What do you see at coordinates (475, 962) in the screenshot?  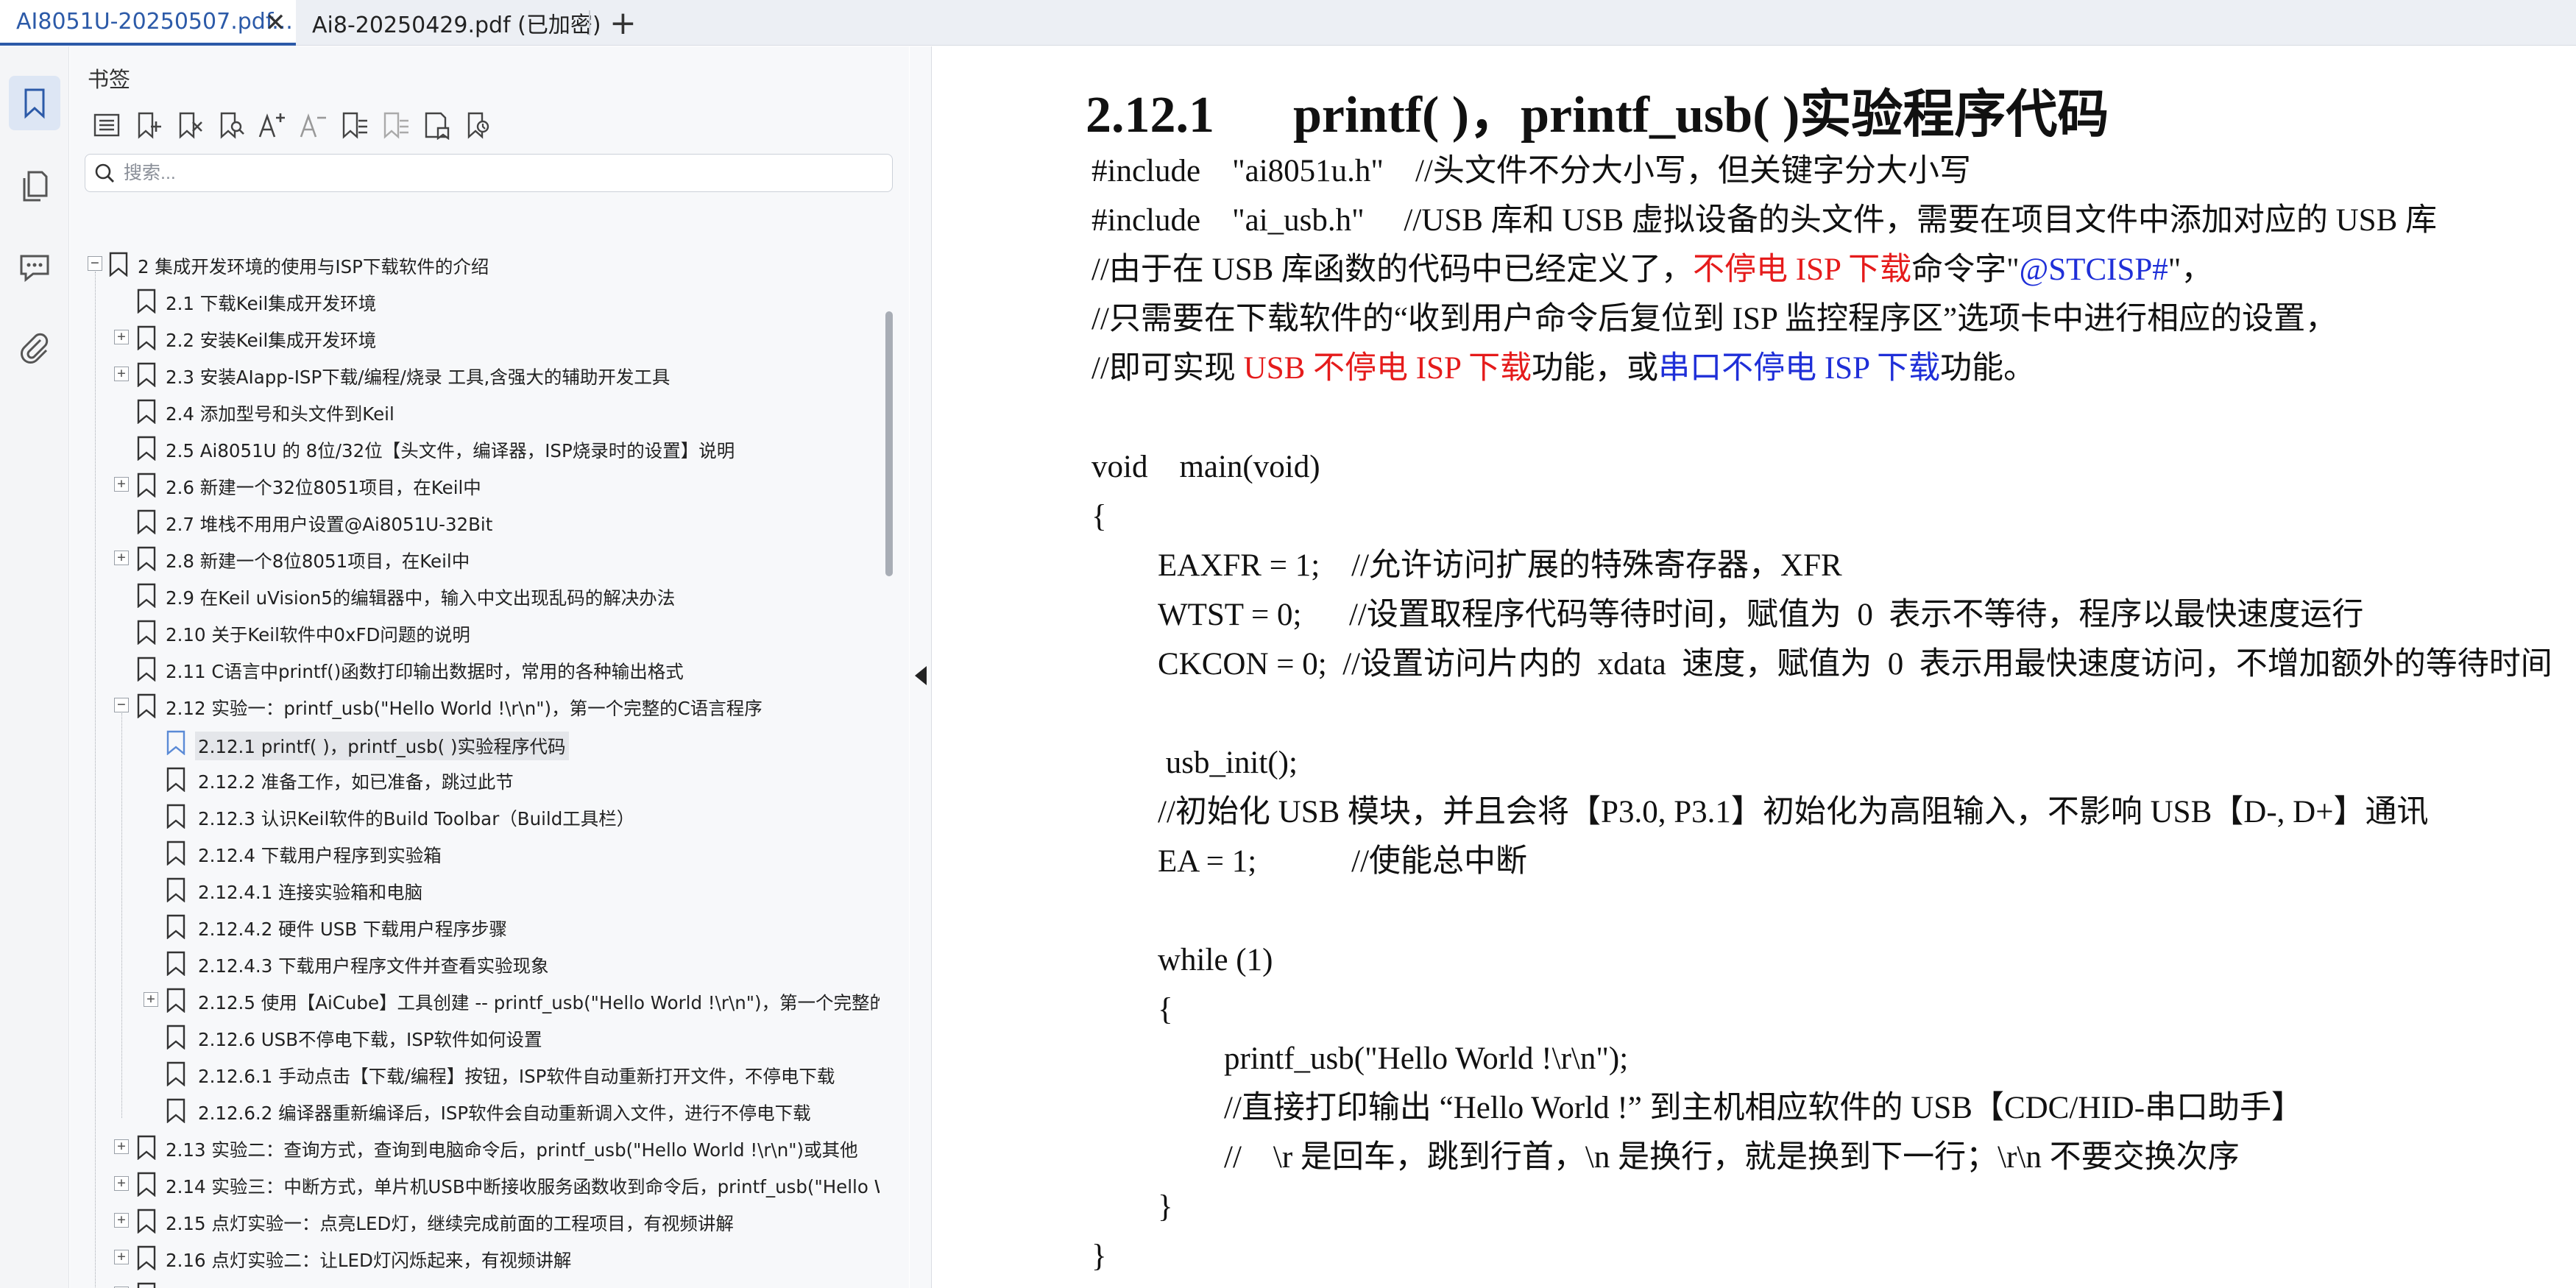 I see `bookmark-item: 2.12.4.3 下载用户程序文件并查看实验现象` at bounding box center [475, 962].